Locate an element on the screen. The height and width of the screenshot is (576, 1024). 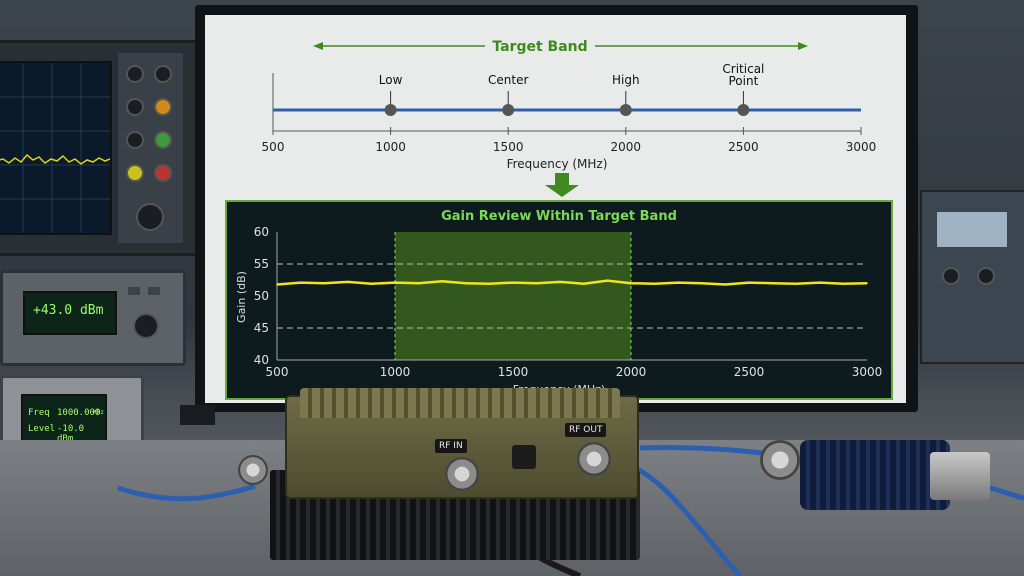
amplifier-port is located at coordinates (524, 457).